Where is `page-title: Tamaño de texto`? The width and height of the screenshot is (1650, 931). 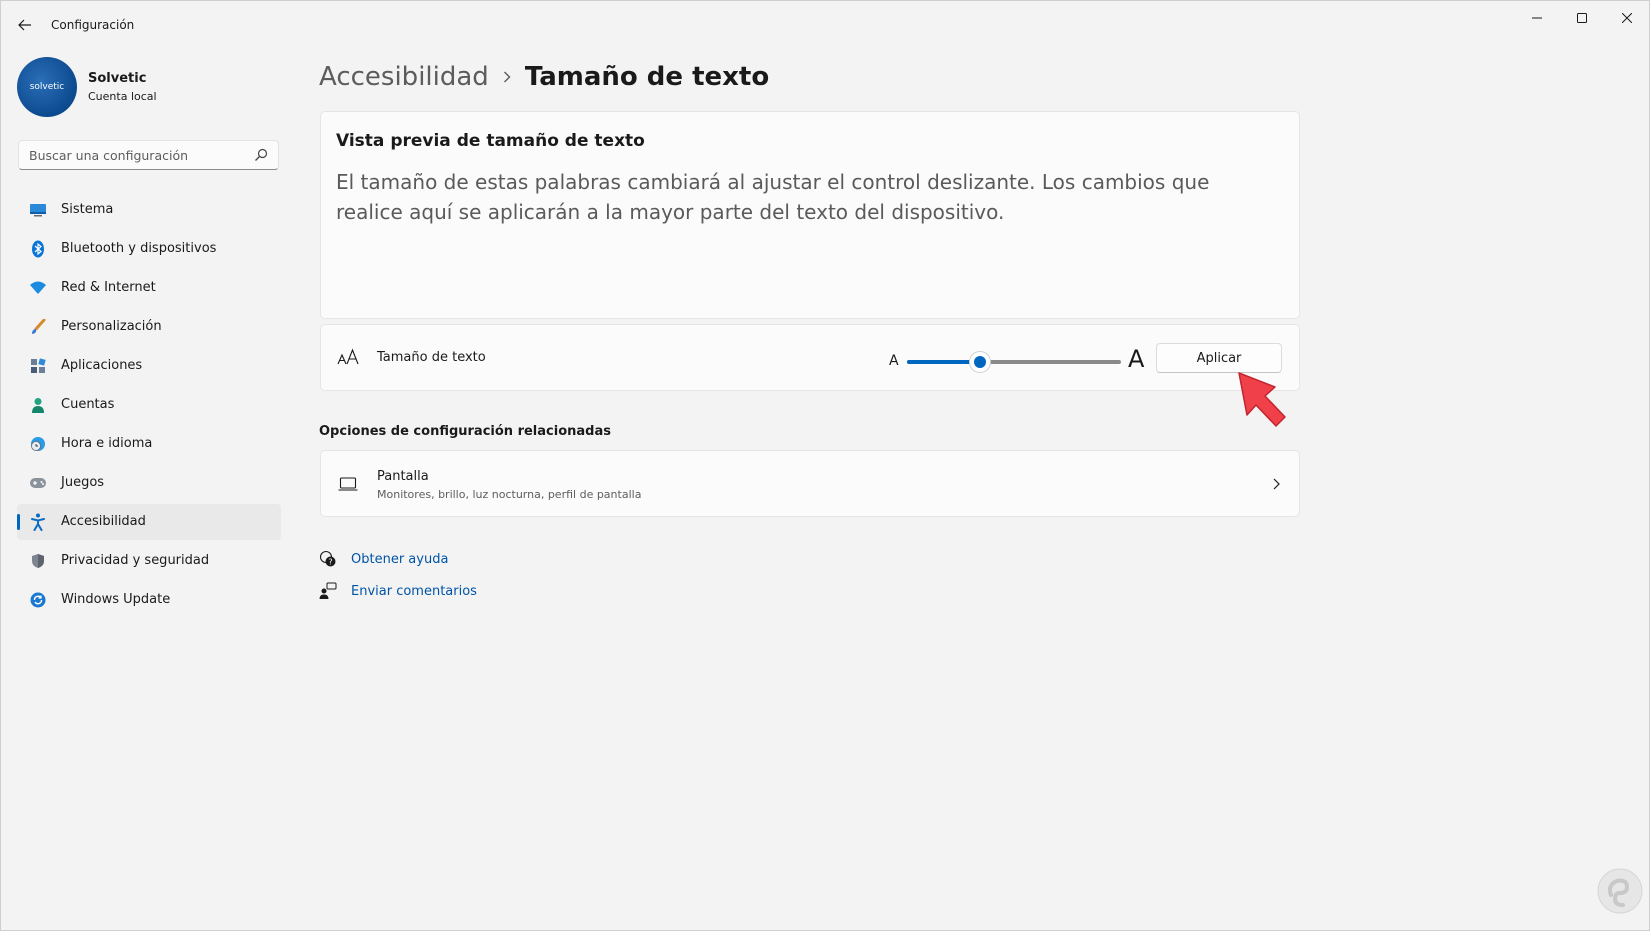 page-title: Tamaño de texto is located at coordinates (647, 77).